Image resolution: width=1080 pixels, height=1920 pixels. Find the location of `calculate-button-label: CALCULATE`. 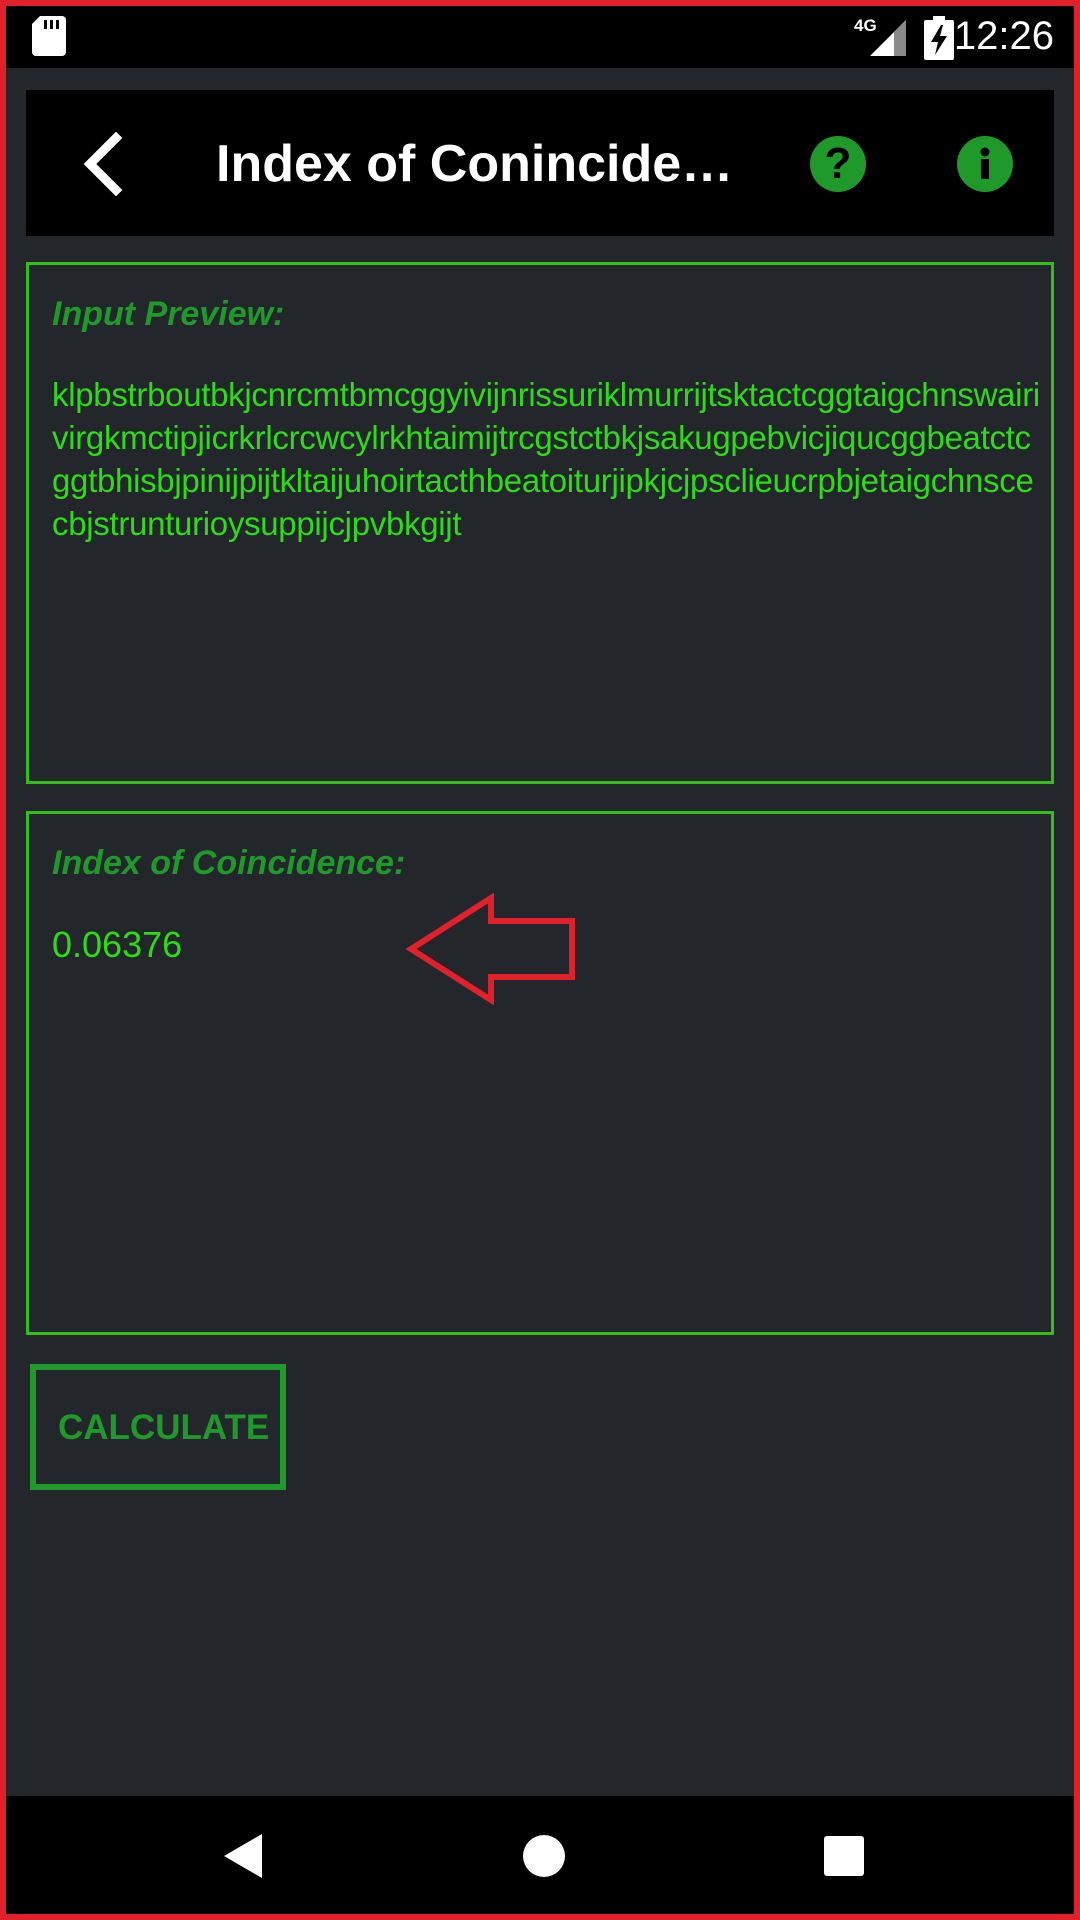

calculate-button-label: CALCULATE is located at coordinates (164, 1427).